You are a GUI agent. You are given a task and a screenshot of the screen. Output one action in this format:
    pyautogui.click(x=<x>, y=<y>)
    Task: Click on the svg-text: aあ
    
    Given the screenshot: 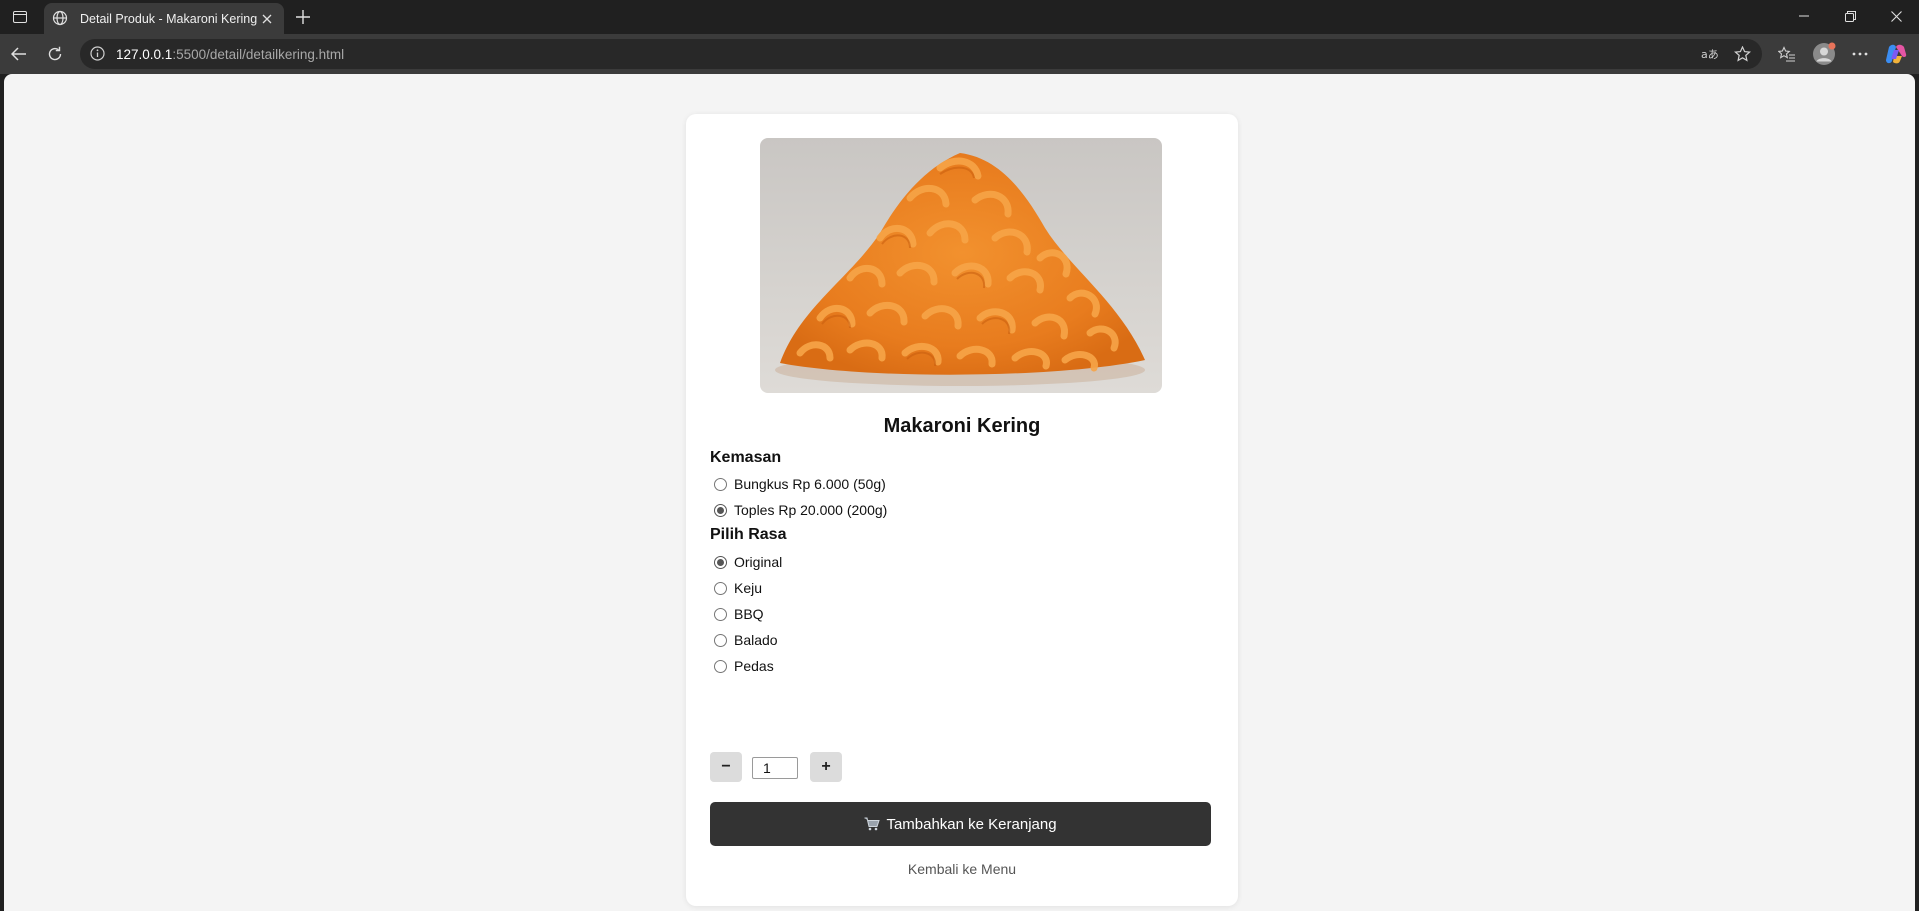 What is the action you would take?
    pyautogui.click(x=1710, y=54)
    